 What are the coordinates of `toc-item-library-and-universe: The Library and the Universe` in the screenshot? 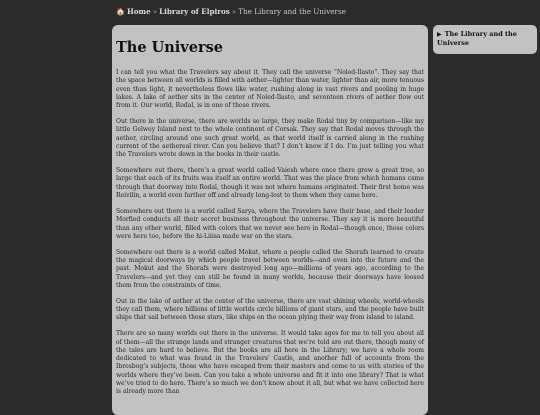 It's located at (477, 38).